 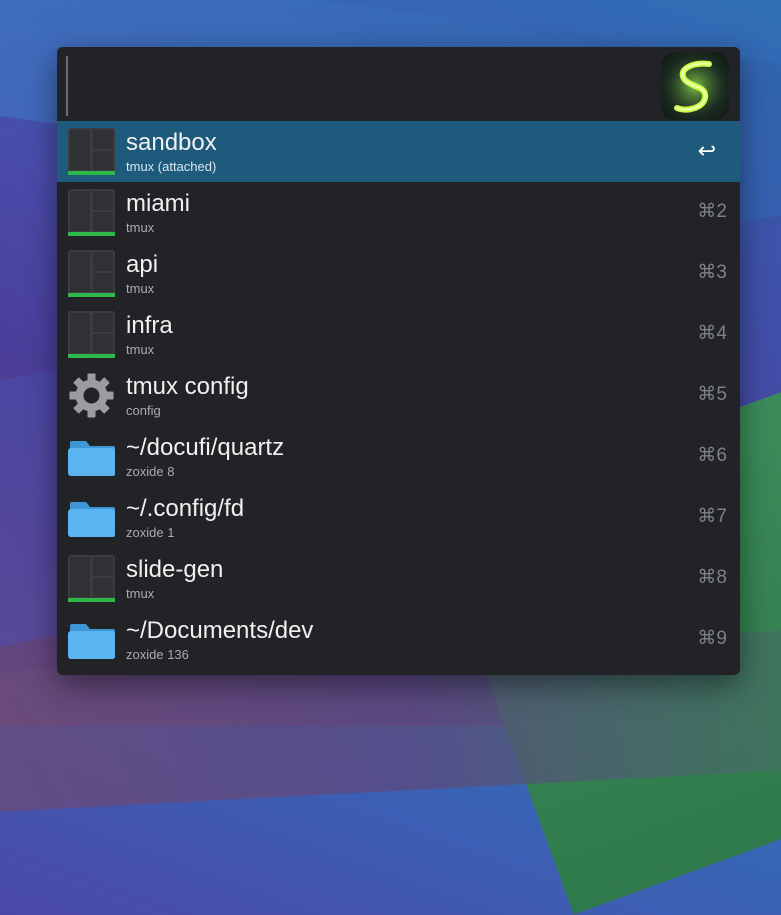 I want to click on list-item: api tmux ⌘3, so click(x=398, y=273).